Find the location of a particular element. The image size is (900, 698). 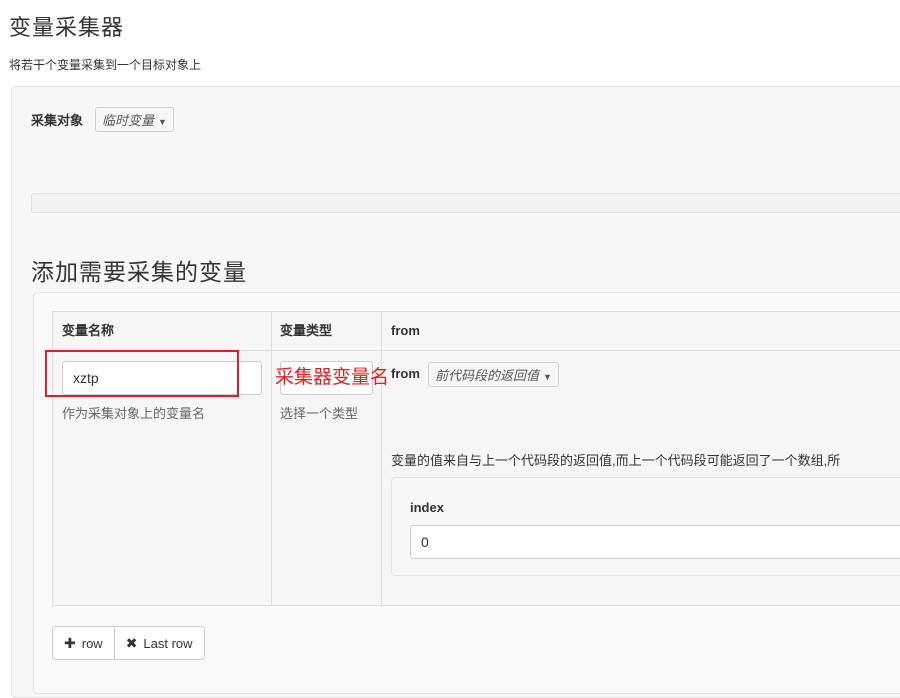

column-header-from: from is located at coordinates (405, 330).